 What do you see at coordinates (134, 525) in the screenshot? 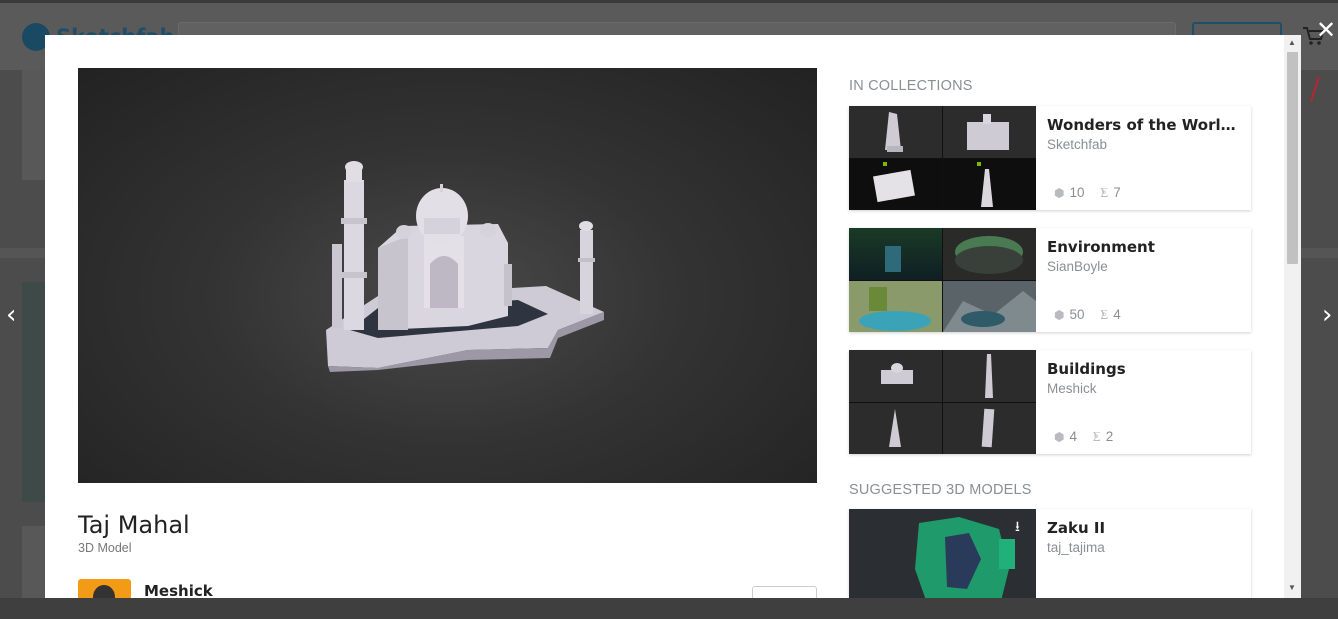
I see `model-title: Taj Mahal` at bounding box center [134, 525].